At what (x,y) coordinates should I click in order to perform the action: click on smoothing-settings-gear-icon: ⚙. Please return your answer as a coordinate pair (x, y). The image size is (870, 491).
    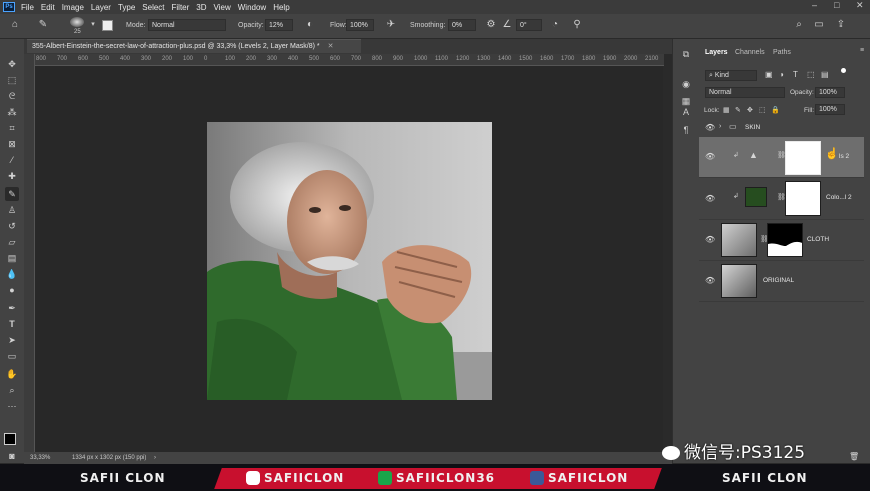
    Looking at the image, I should click on (491, 25).